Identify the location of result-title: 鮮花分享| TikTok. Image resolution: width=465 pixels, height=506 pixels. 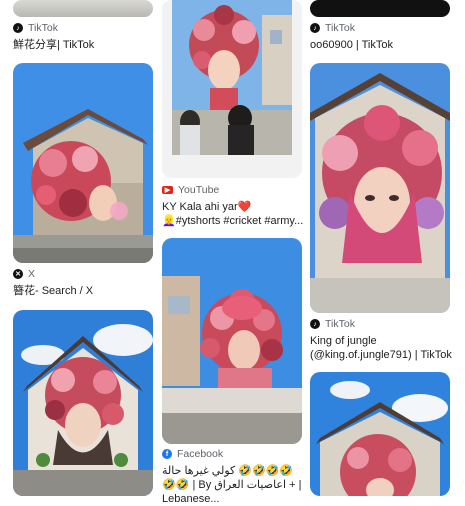
(85, 45).